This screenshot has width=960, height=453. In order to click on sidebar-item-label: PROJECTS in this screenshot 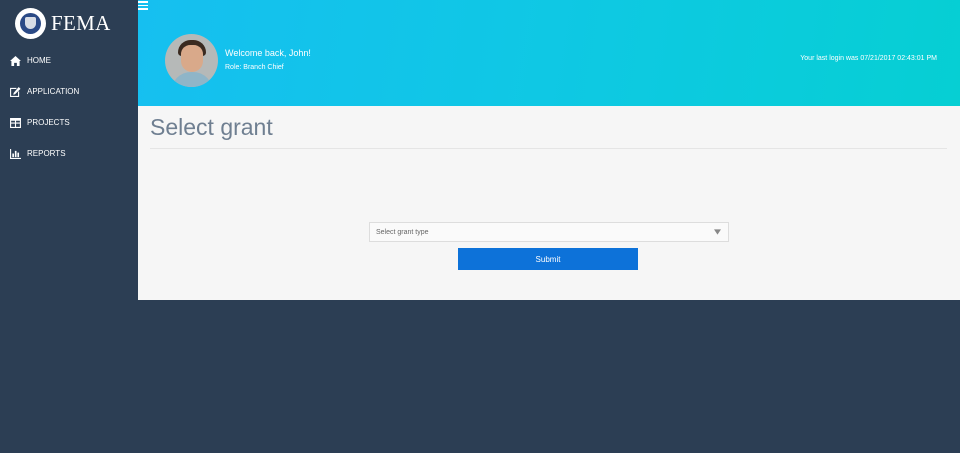, I will do `click(48, 122)`.